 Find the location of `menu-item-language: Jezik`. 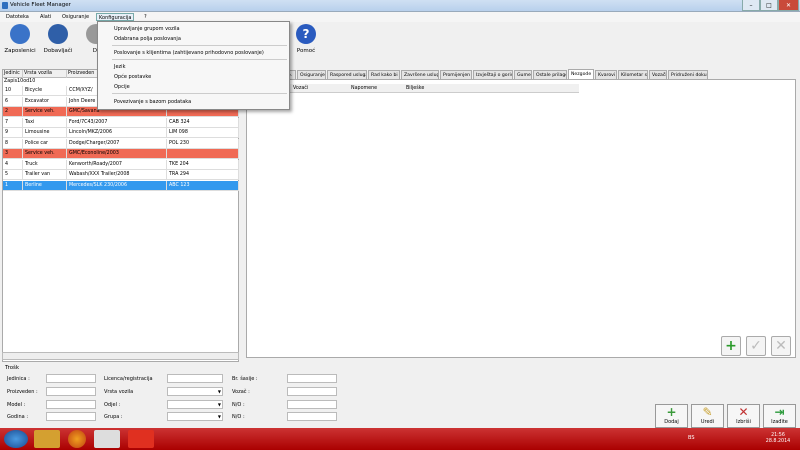

menu-item-language: Jezik is located at coordinates (119, 67).